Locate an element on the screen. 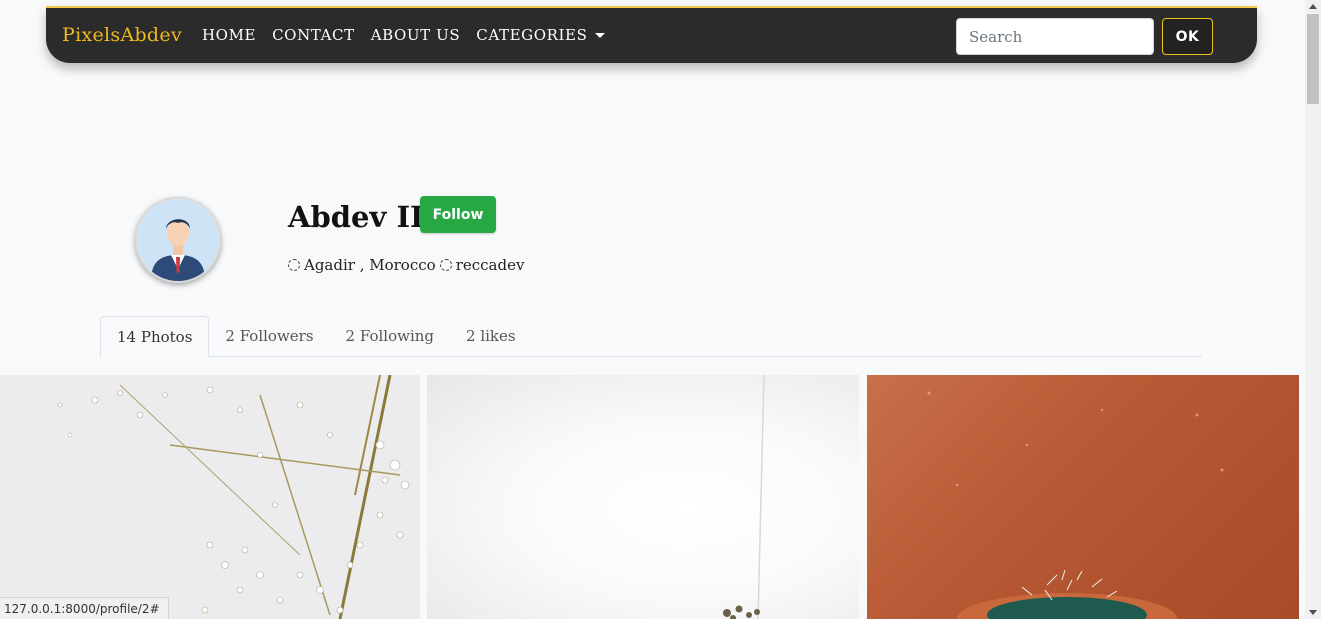 The height and width of the screenshot is (619, 1321). ok-button: OK is located at coordinates (1187, 36).